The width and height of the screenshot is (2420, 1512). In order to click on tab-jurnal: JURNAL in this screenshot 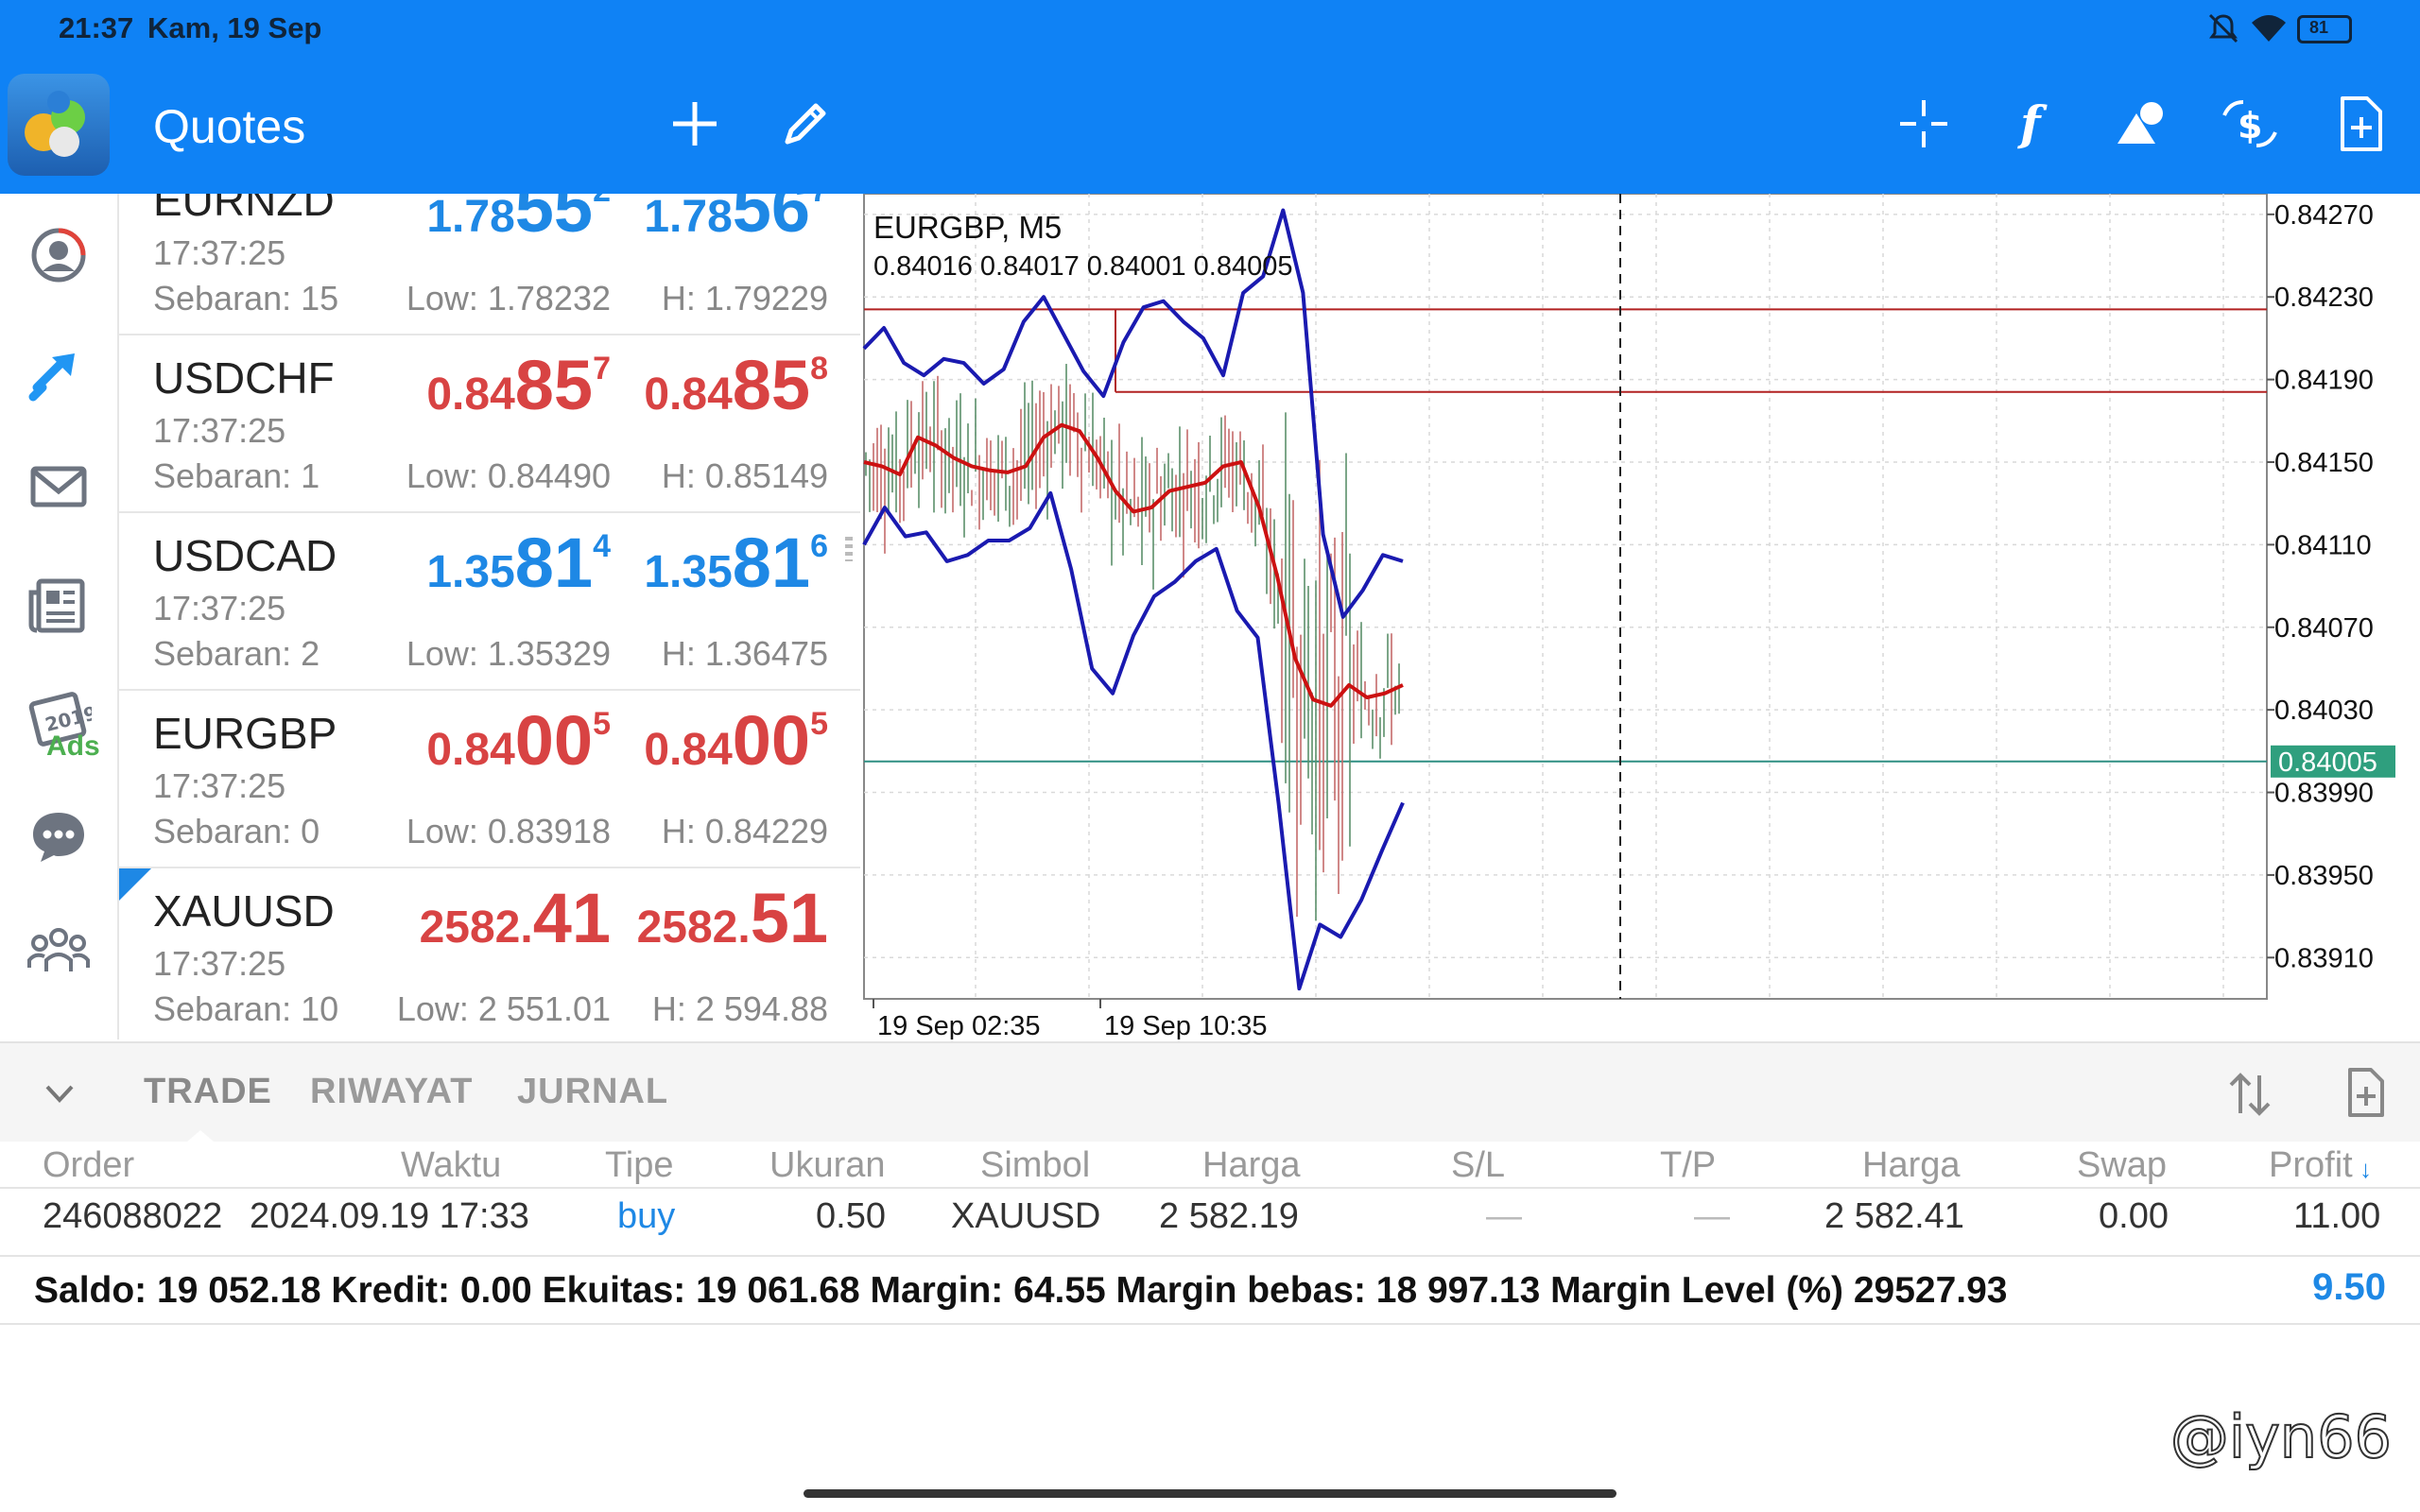, I will do `click(592, 1092)`.